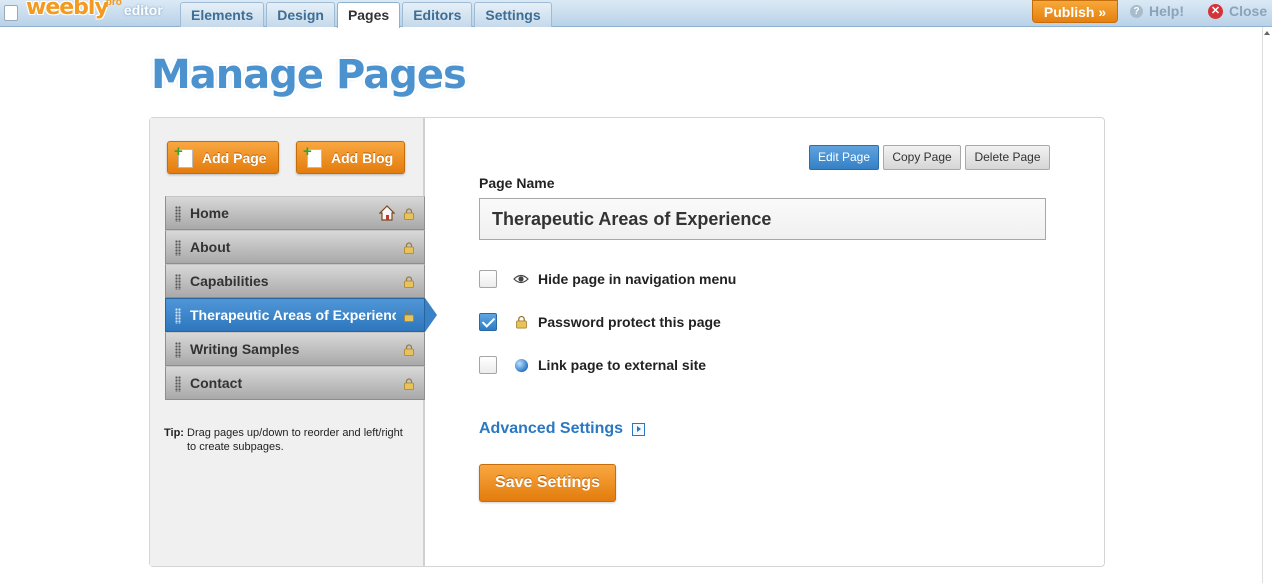 This screenshot has height=583, width=1272. What do you see at coordinates (922, 157) in the screenshot?
I see `copy-page-button: Copy Page` at bounding box center [922, 157].